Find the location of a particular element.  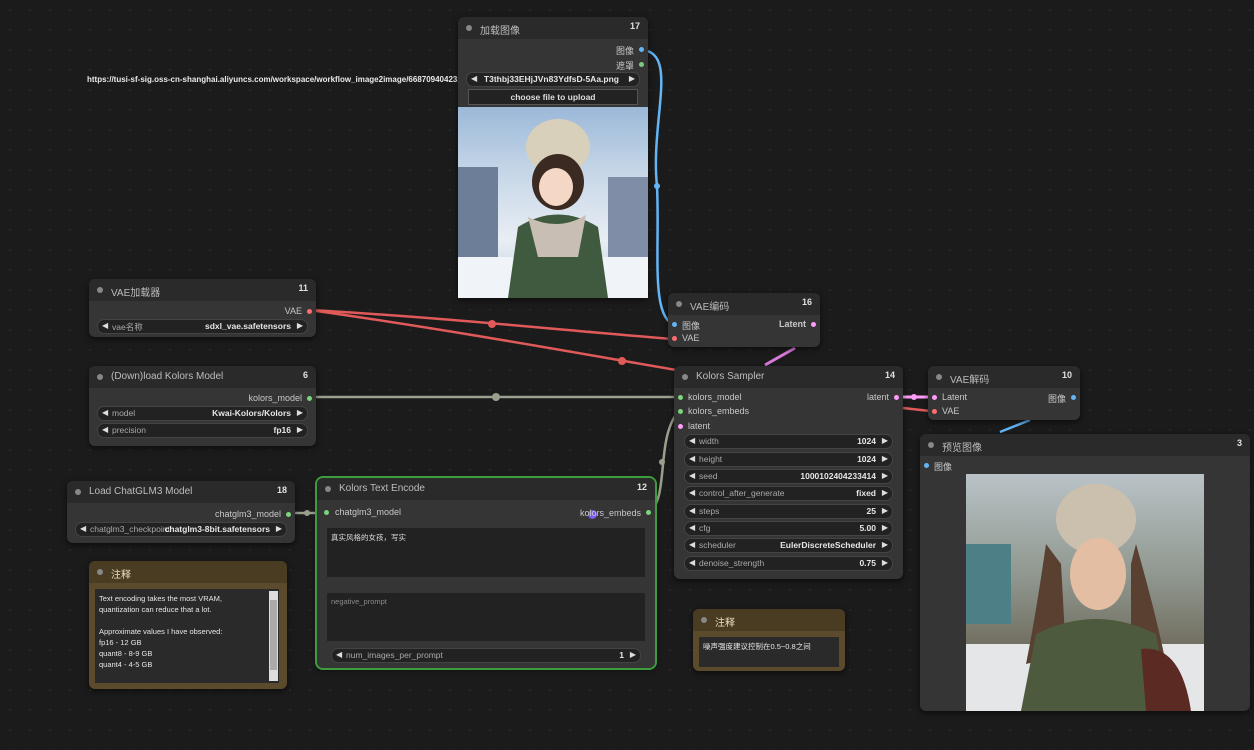

node-header: VAE编码 16 is located at coordinates (744, 304).